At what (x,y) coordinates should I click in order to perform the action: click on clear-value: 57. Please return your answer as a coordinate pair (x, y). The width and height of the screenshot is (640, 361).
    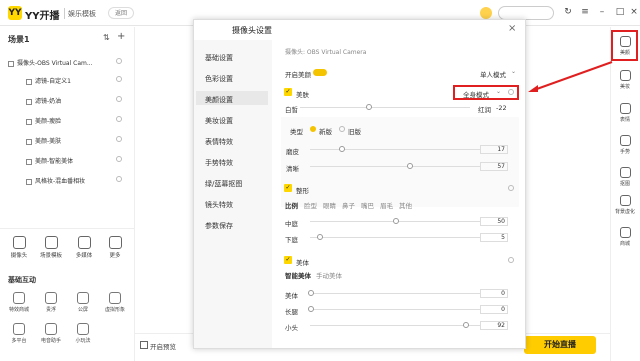
    Looking at the image, I should click on (494, 166).